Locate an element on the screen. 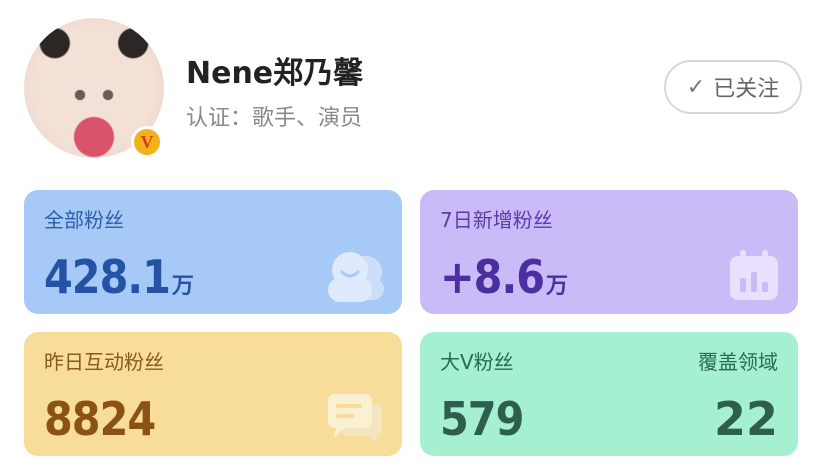 The height and width of the screenshot is (475, 828). calendar-chart-icon is located at coordinates (754, 275).